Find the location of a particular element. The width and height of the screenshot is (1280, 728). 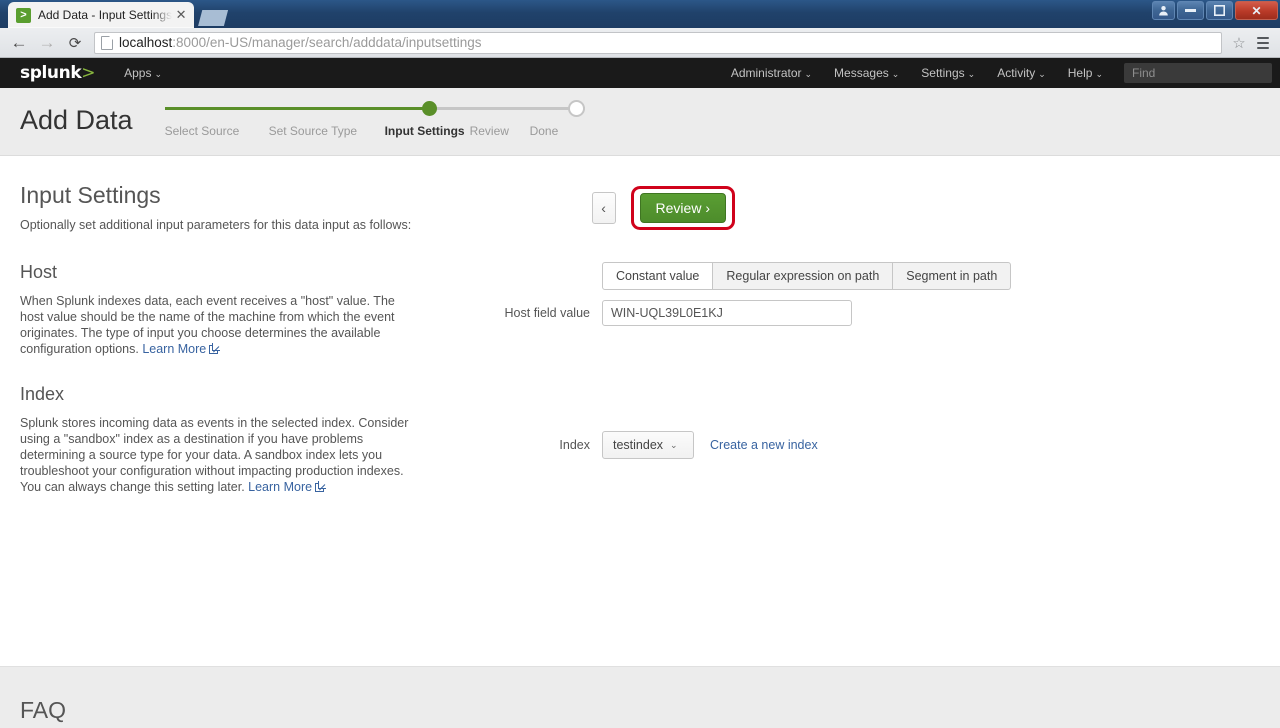

splunk-favicon-icon: > is located at coordinates (23, 15).